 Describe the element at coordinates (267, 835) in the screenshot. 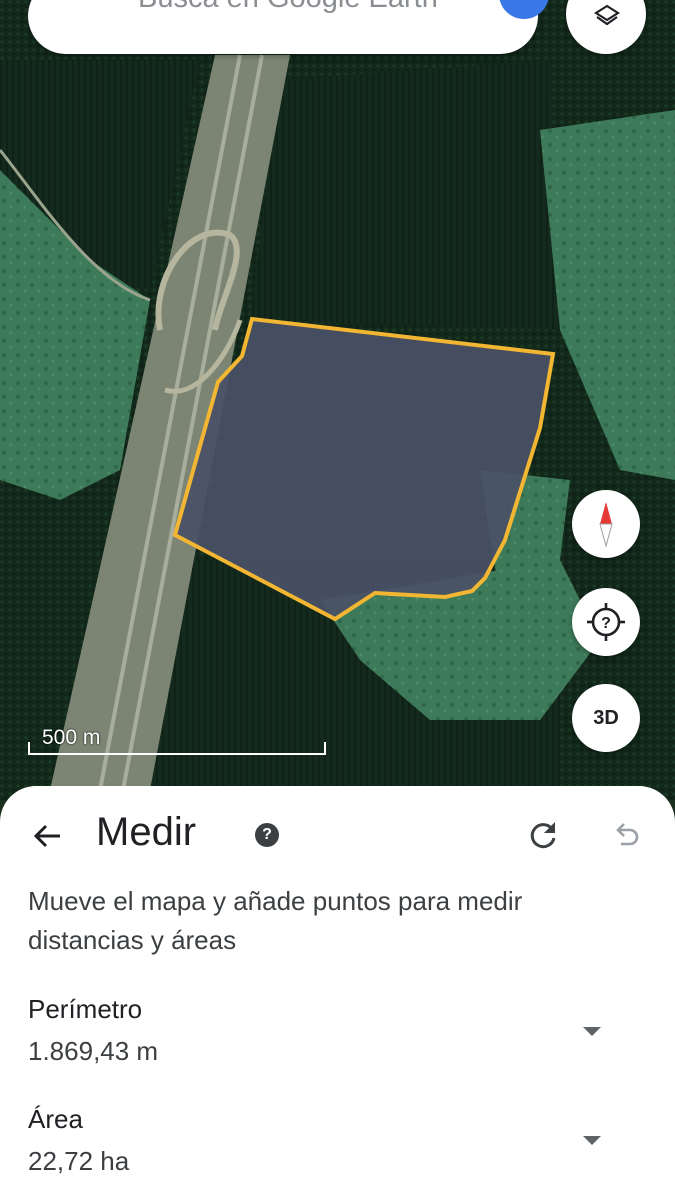

I see `help-icon: ?` at that location.